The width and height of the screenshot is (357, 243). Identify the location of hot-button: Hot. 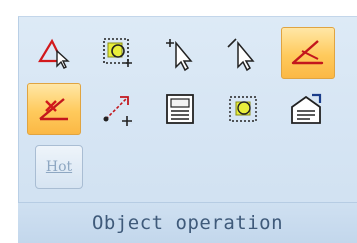
(59, 167).